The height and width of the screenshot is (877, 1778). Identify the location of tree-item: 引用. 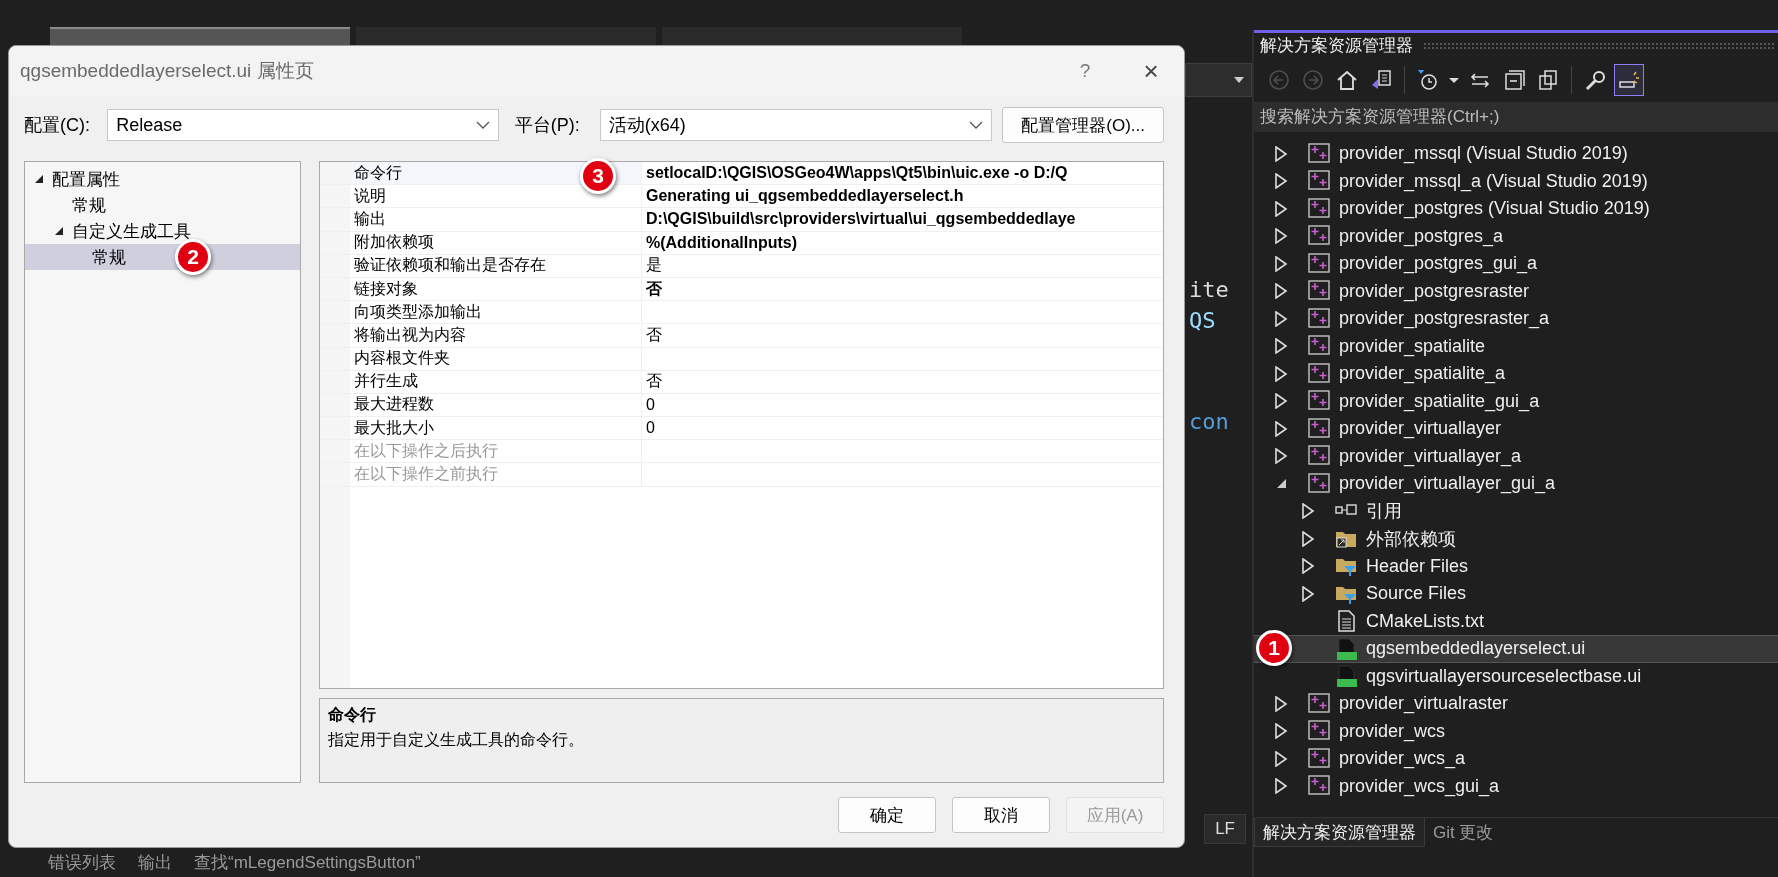
(1516, 511).